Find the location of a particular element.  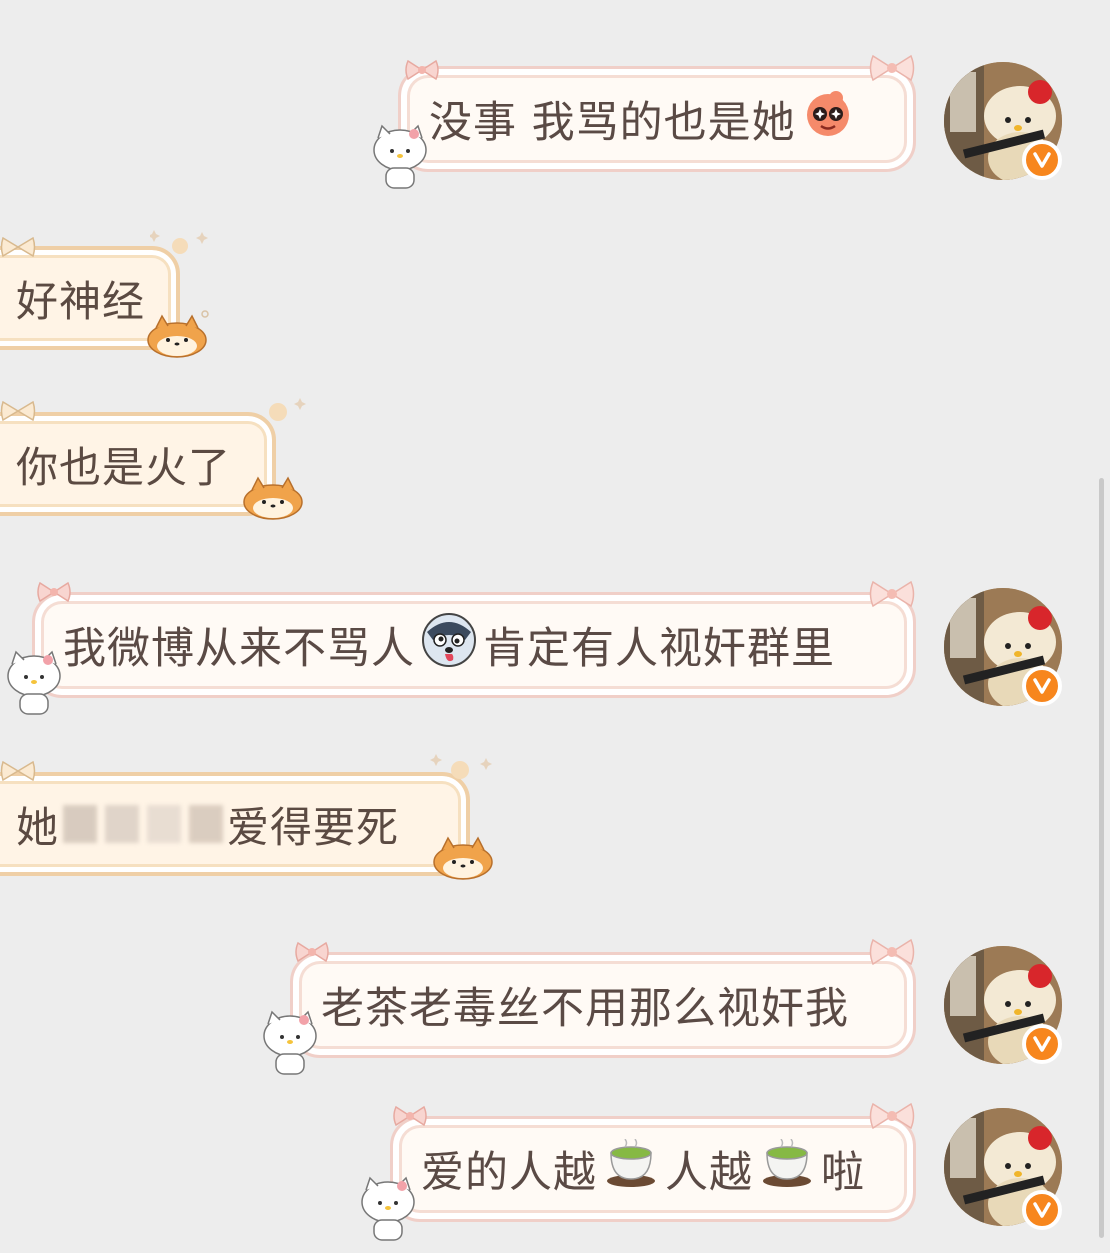

message-text: 我微博从来不骂人 肯定有人视奸群里 is located at coordinates (449, 645).